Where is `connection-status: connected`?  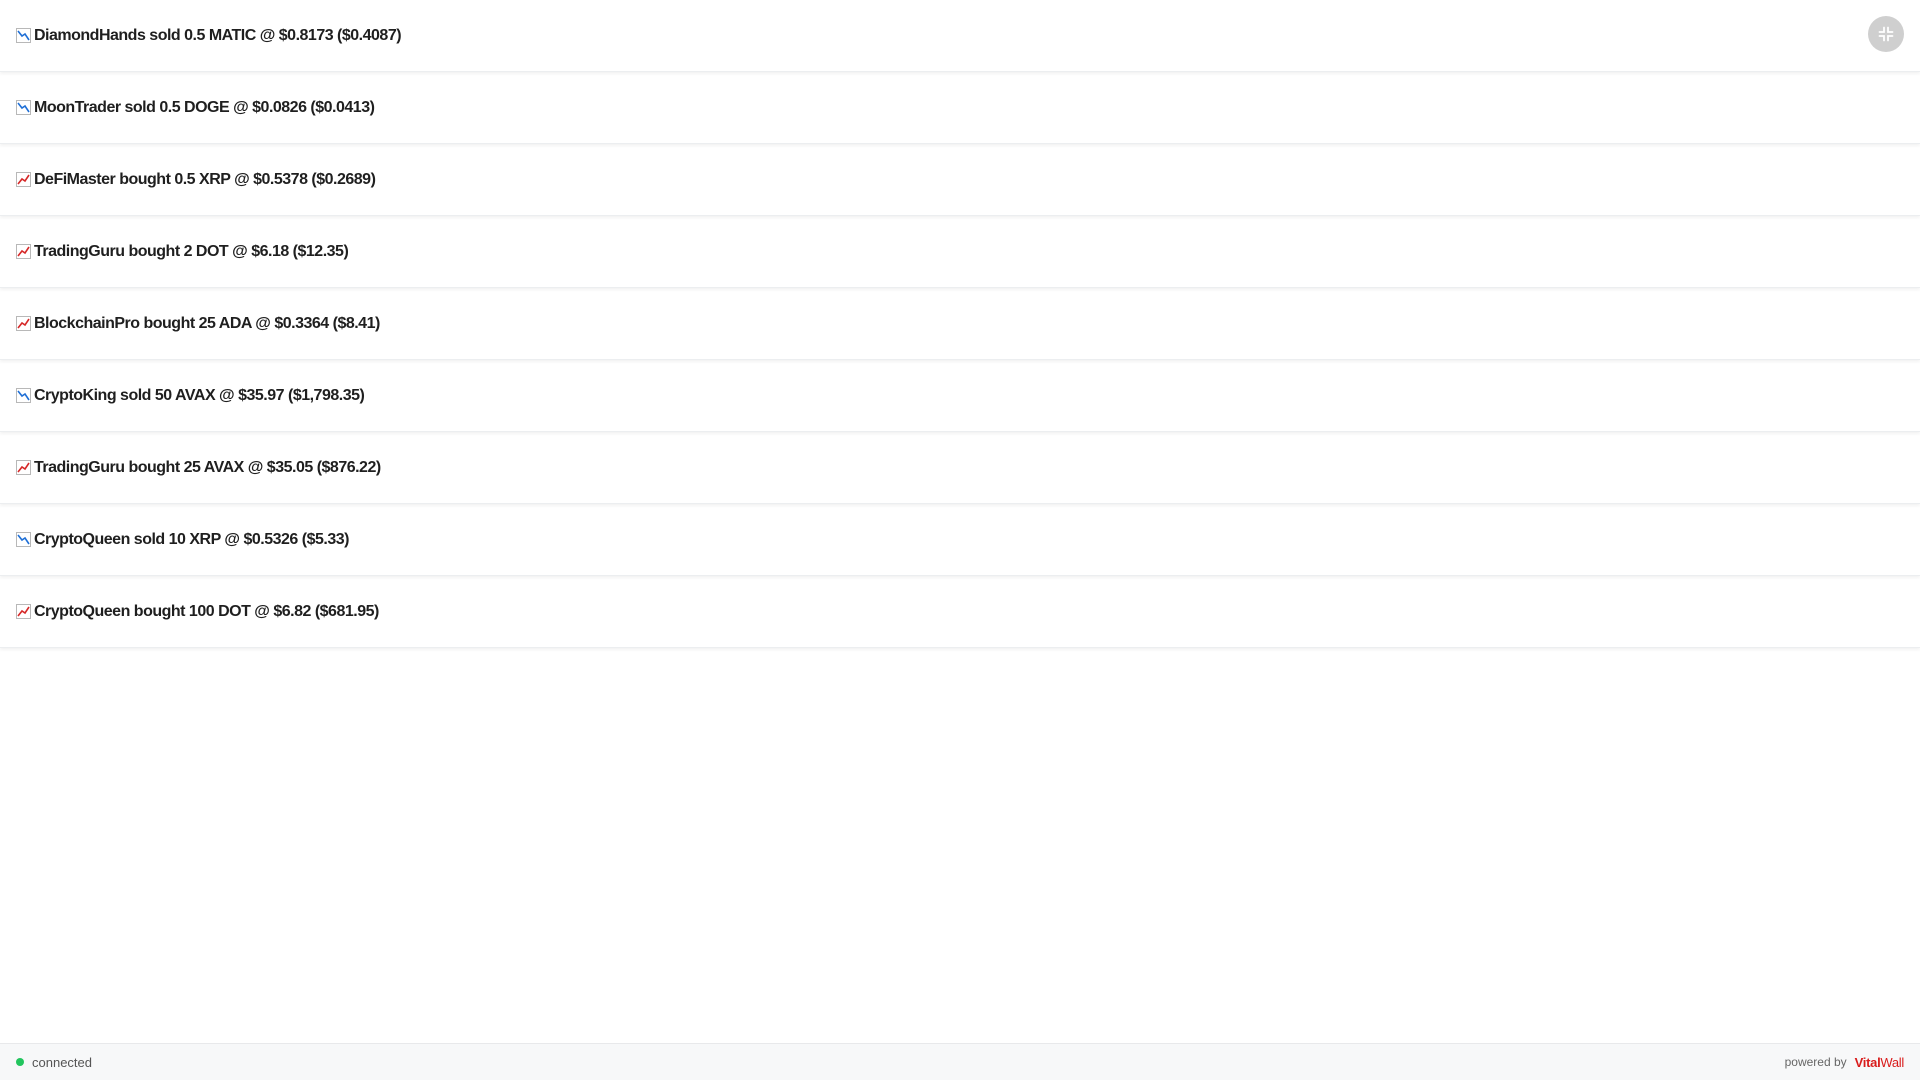 connection-status: connected is located at coordinates (54, 1062).